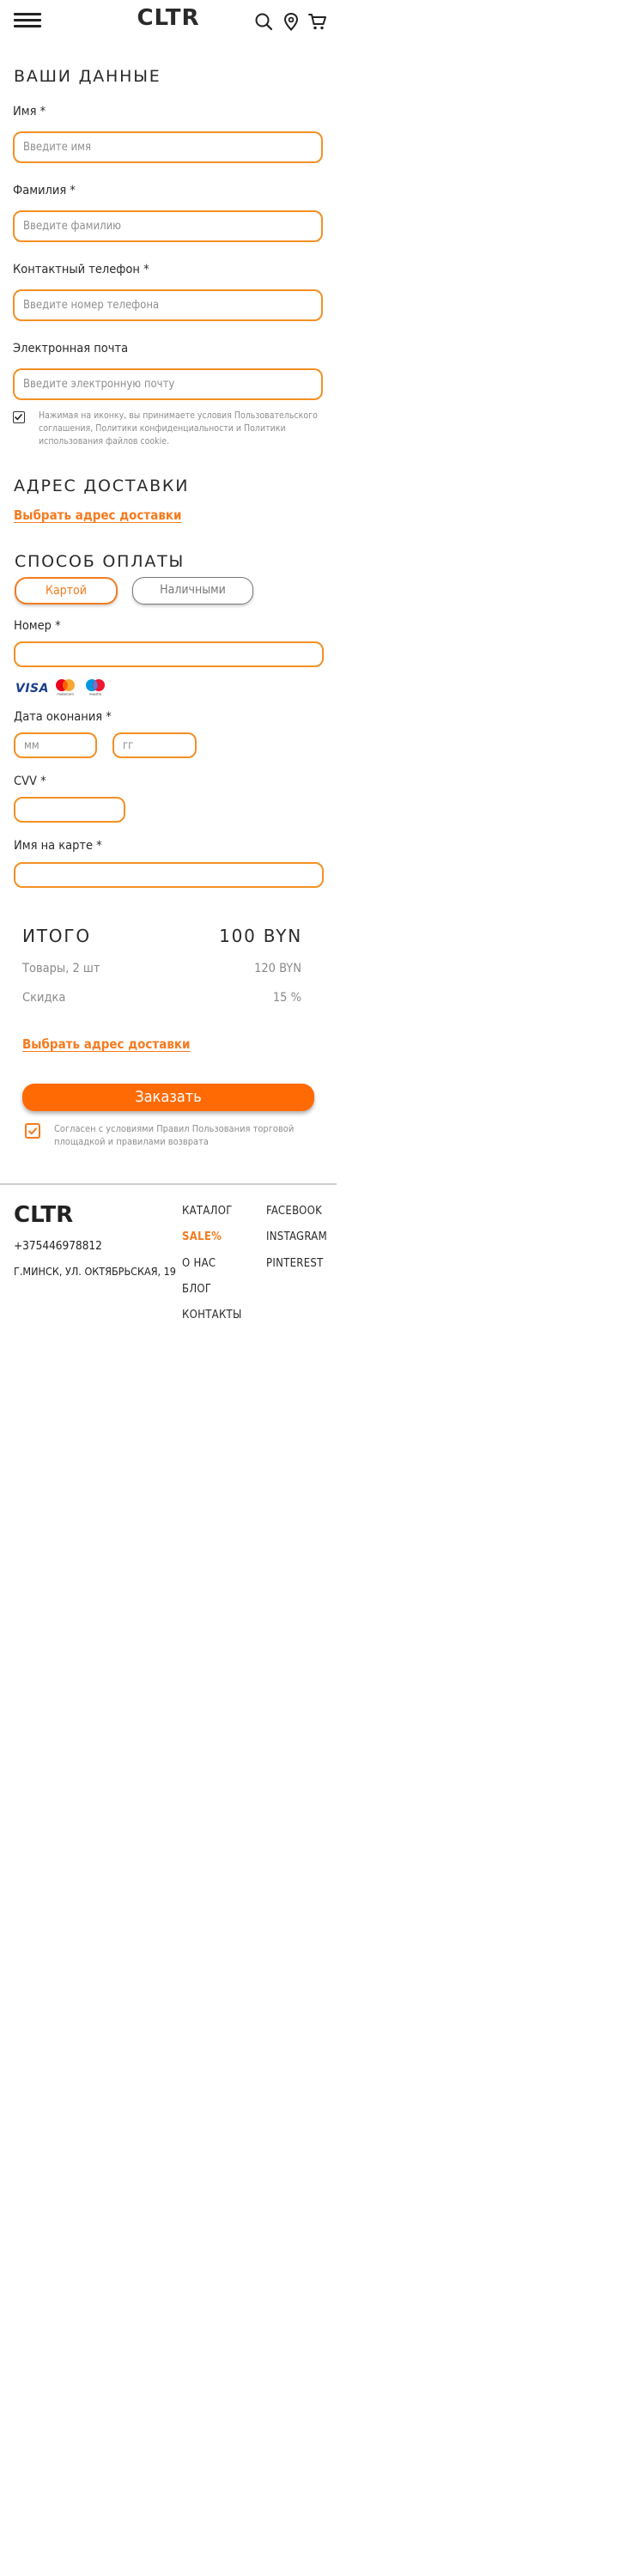 Image resolution: width=644 pixels, height=2576 pixels. I want to click on first-name-input, so click(168, 147).